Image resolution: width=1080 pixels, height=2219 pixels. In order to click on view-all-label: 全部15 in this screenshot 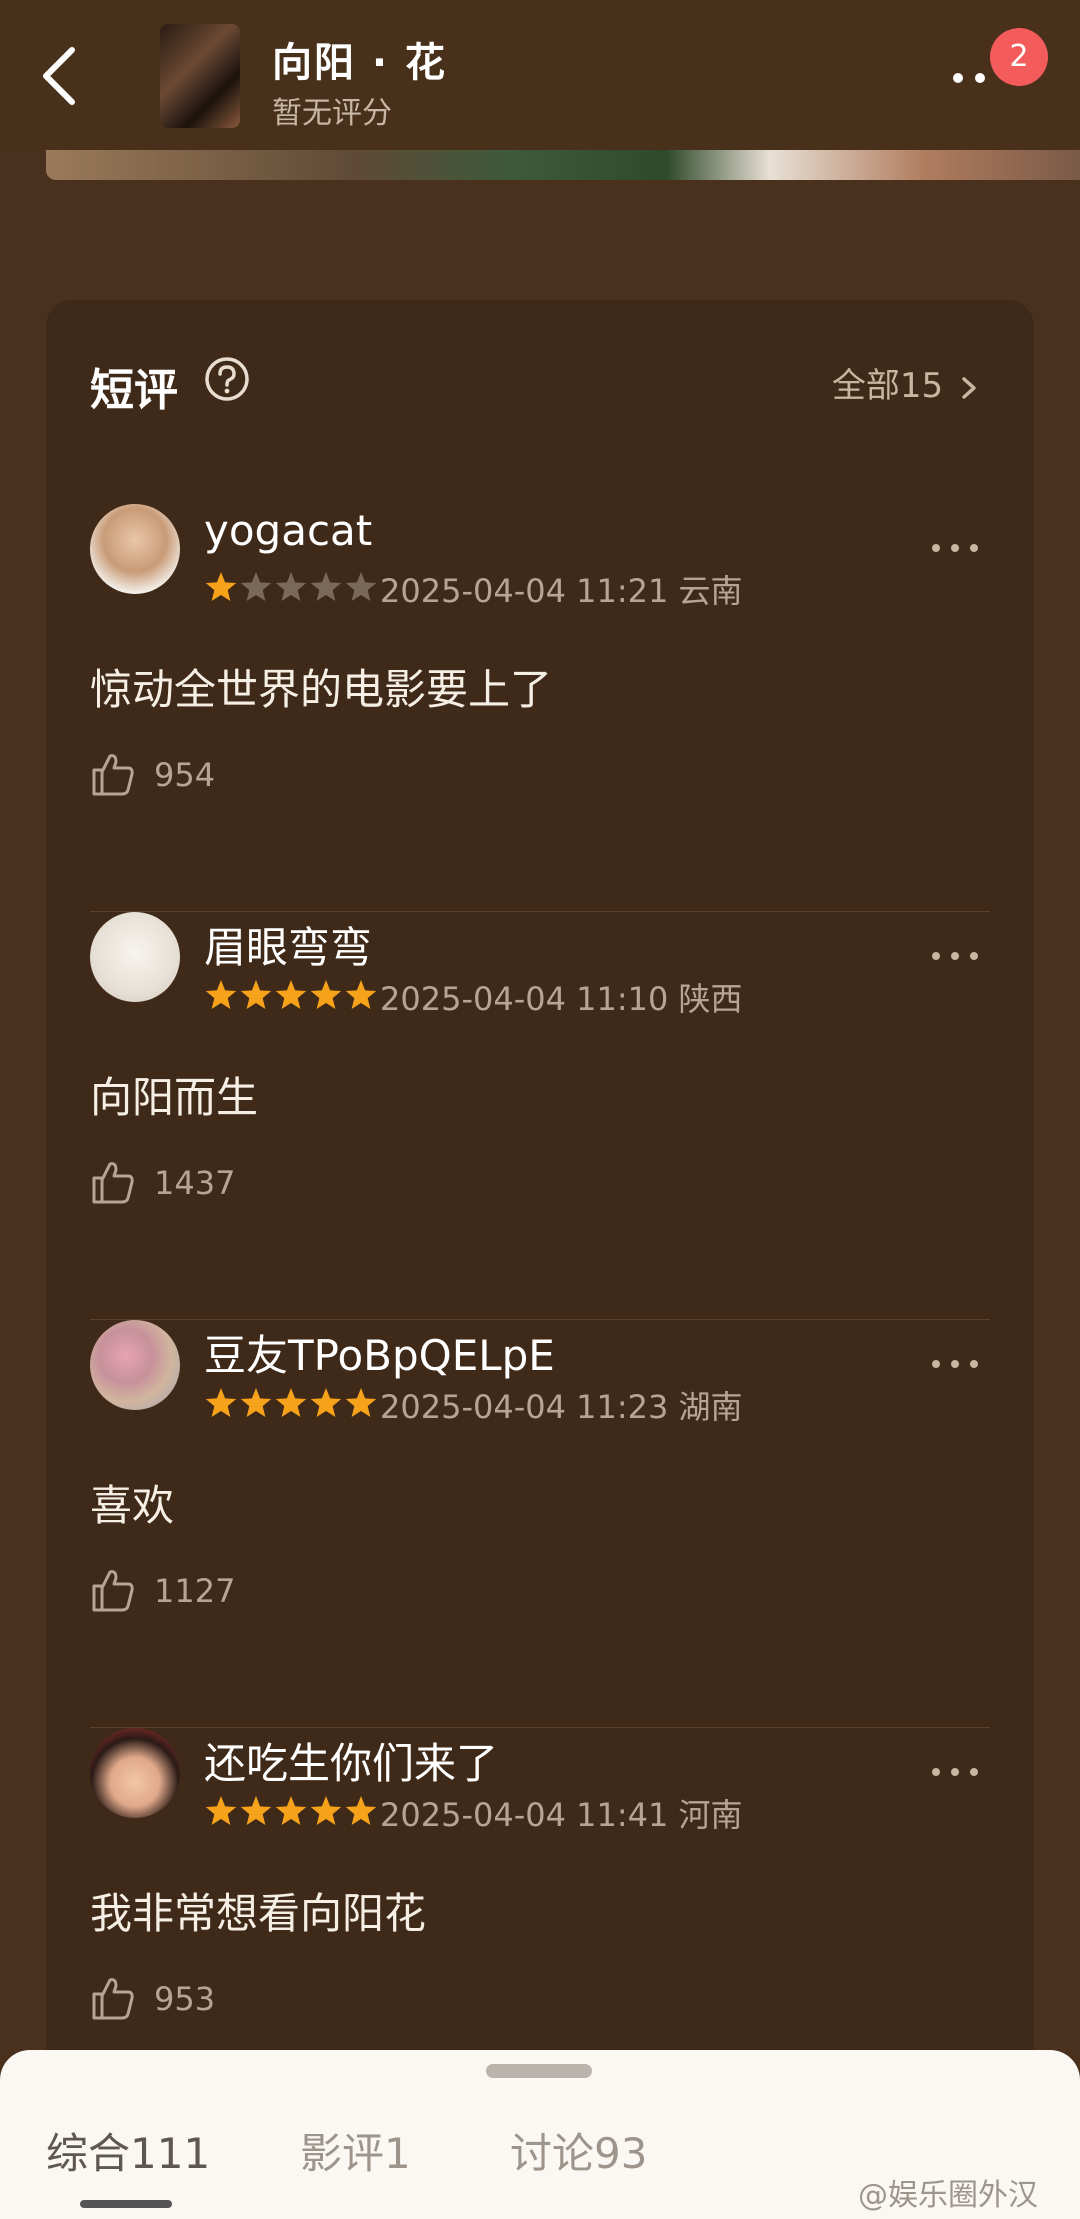, I will do `click(887, 386)`.